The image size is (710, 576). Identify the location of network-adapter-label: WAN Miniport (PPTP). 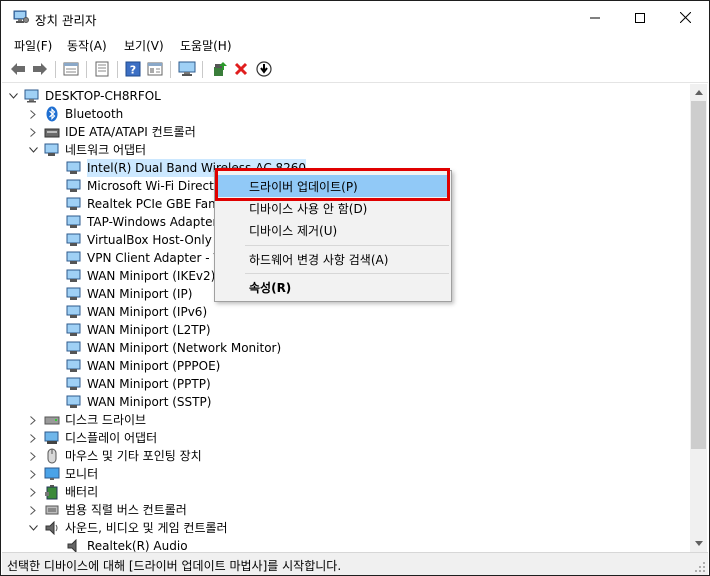
(149, 384).